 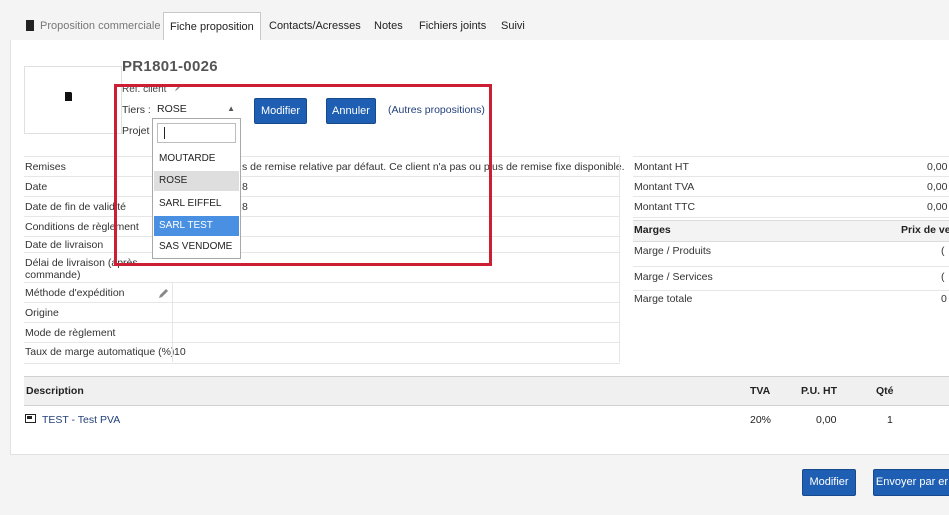 What do you see at coordinates (452, 26) in the screenshot?
I see `tab-fichiers-joints: Fichiers joints` at bounding box center [452, 26].